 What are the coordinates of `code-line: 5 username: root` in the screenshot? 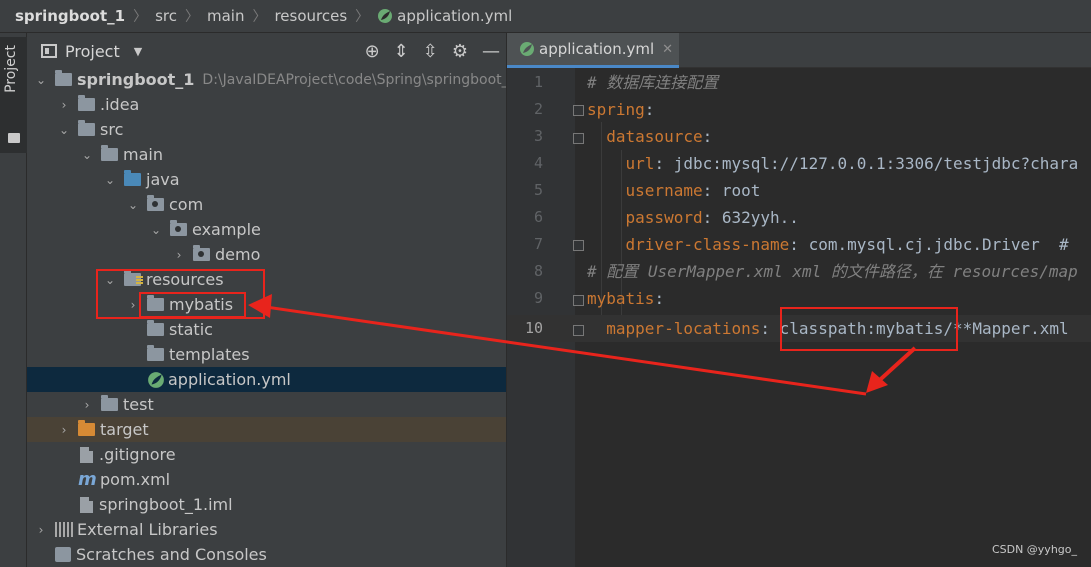 It's located at (799, 190).